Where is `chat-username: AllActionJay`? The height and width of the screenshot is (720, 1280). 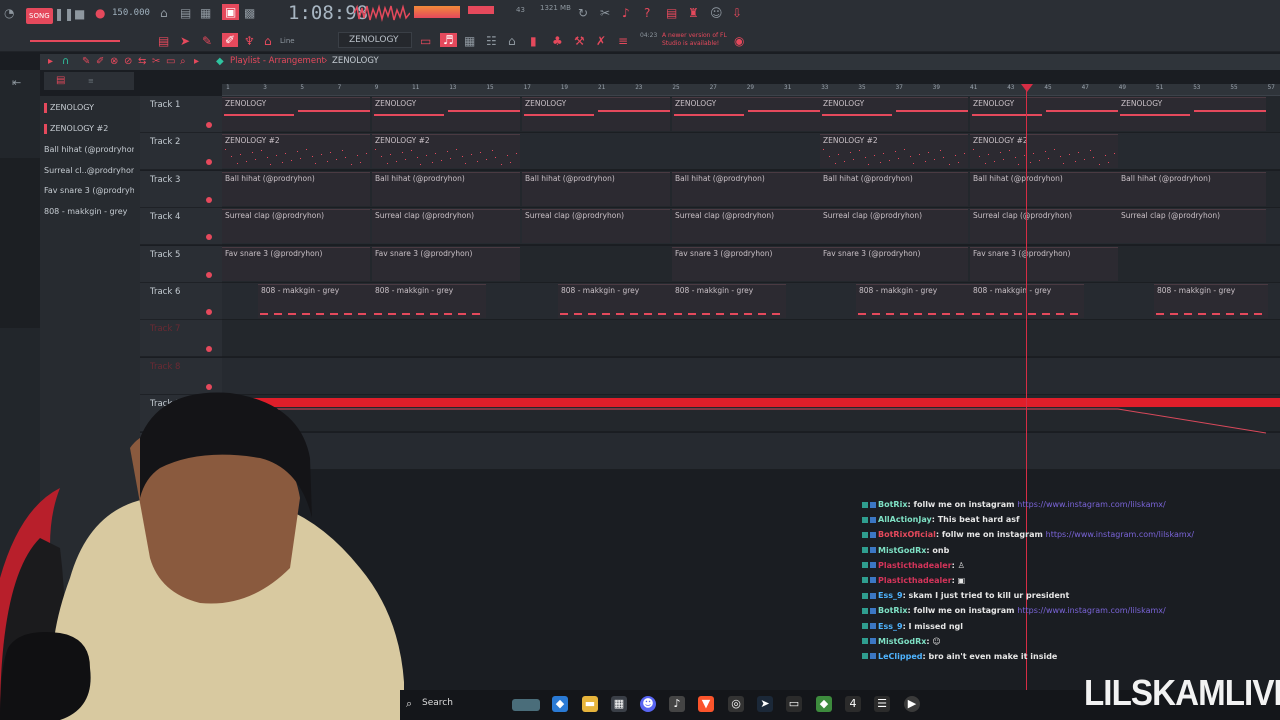 chat-username: AllActionJay is located at coordinates (905, 519).